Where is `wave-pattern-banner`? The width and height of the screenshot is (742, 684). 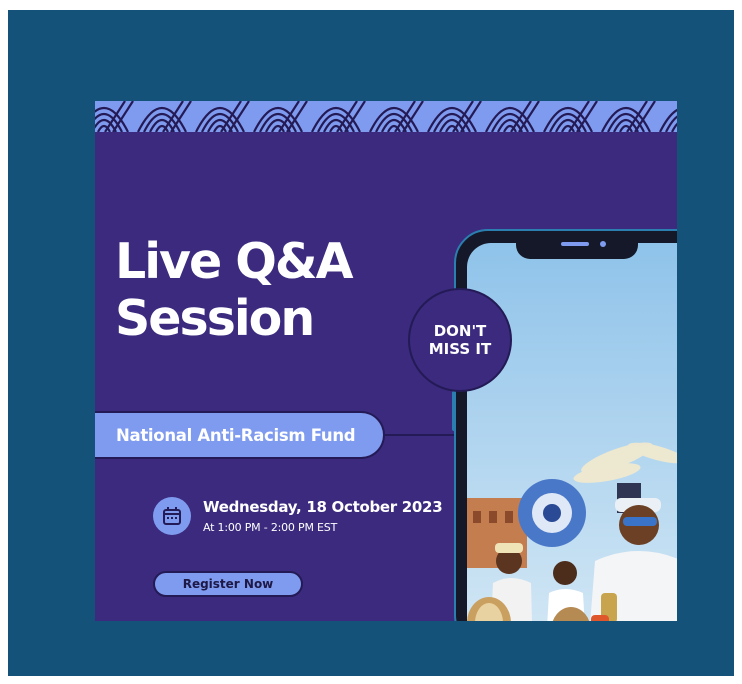
wave-pattern-banner is located at coordinates (386, 116).